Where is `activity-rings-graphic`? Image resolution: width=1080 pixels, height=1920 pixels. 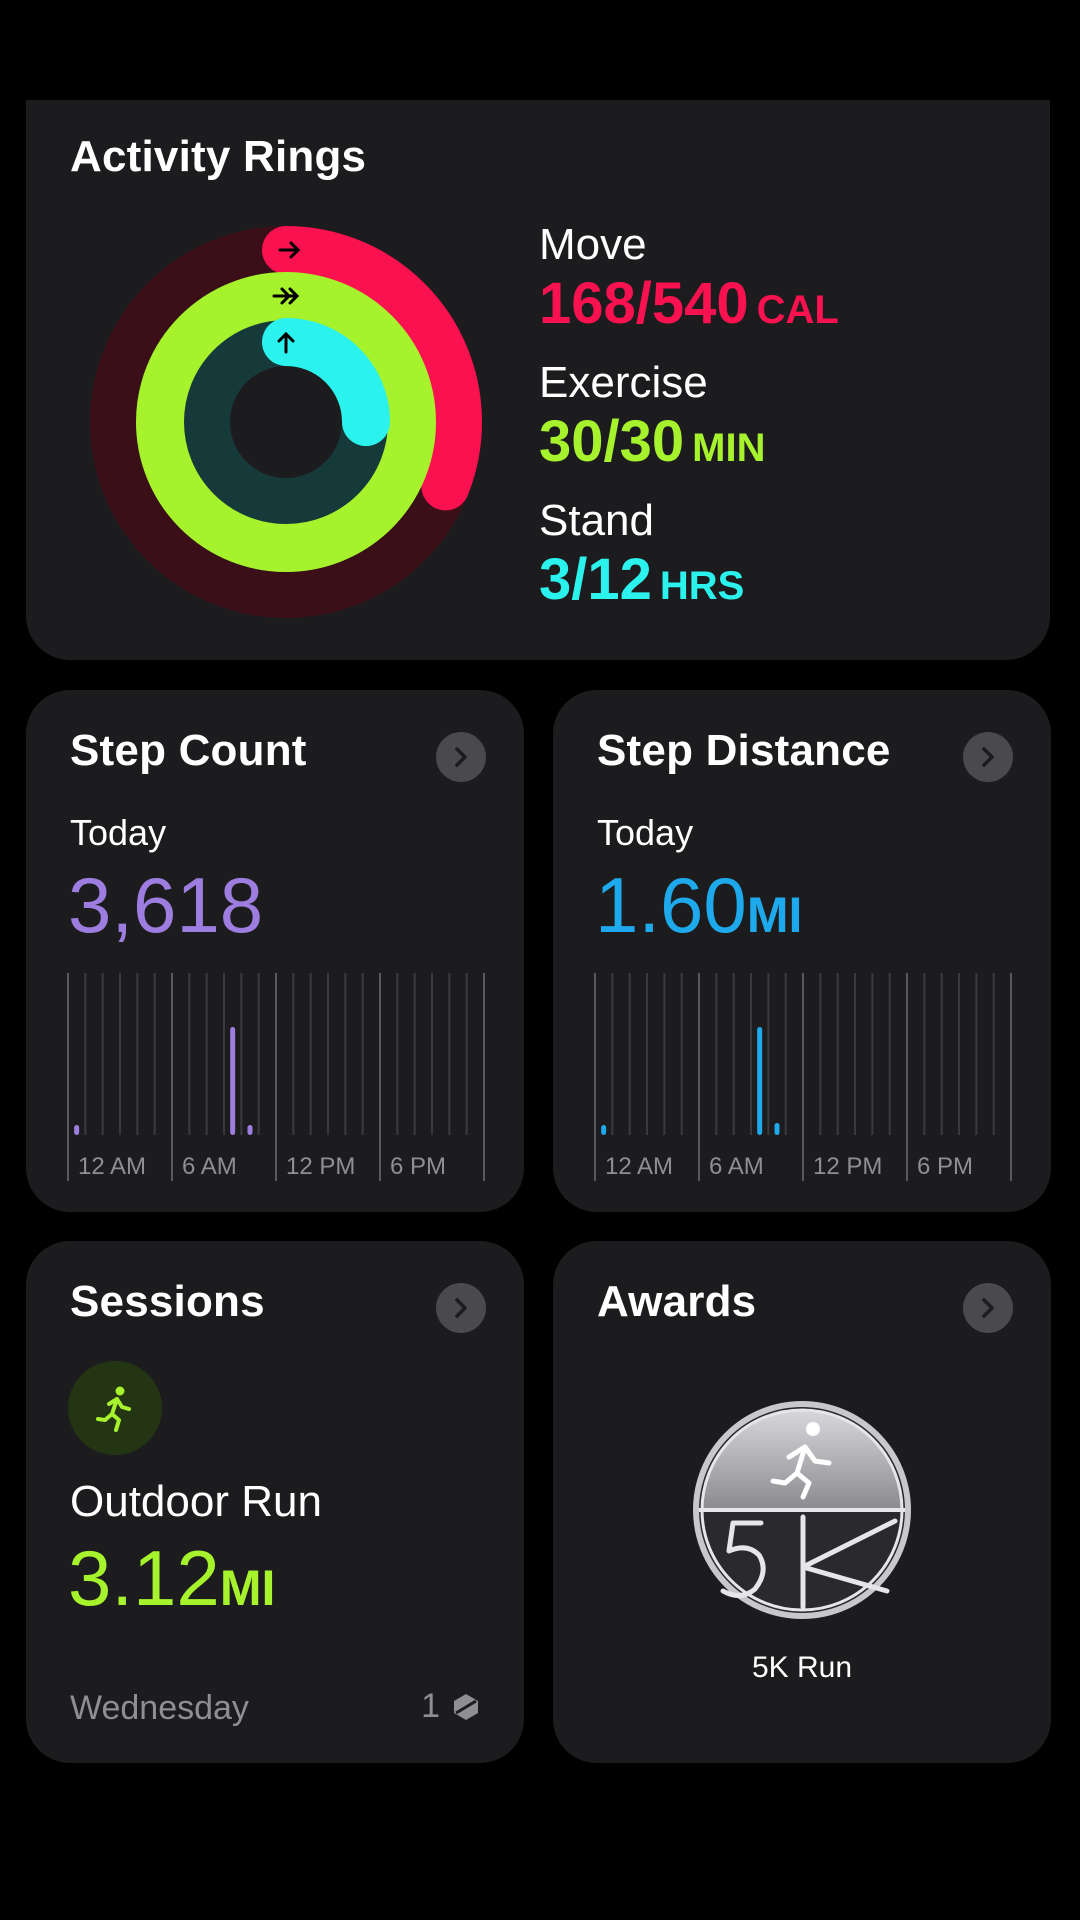
activity-rings-graphic is located at coordinates (286, 422).